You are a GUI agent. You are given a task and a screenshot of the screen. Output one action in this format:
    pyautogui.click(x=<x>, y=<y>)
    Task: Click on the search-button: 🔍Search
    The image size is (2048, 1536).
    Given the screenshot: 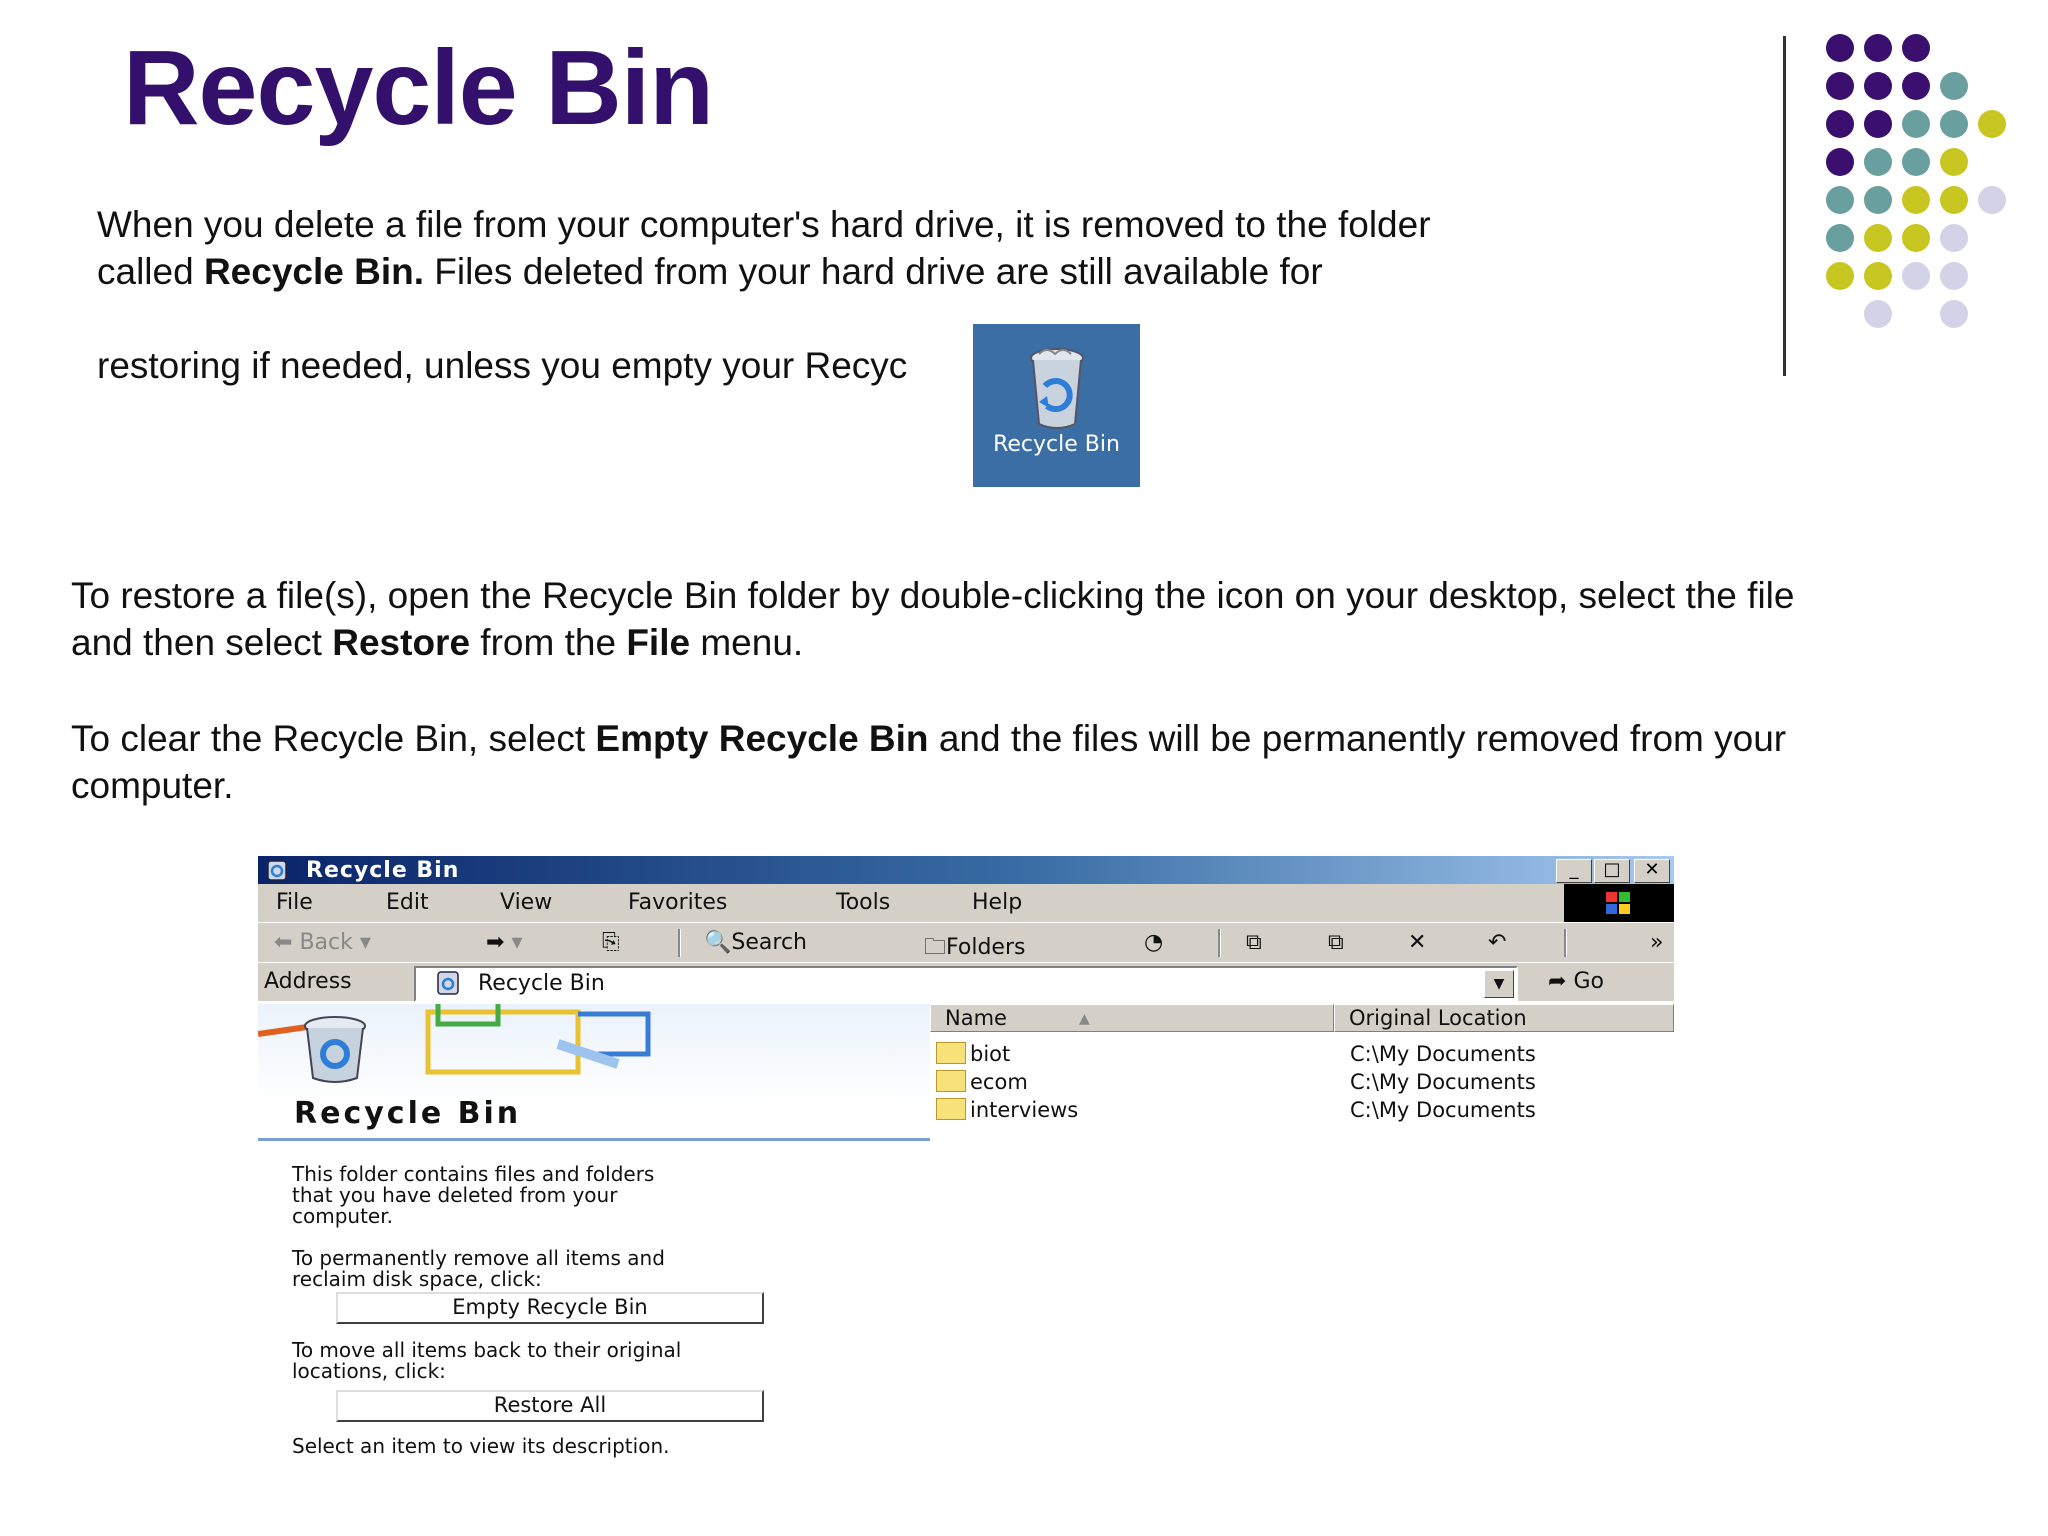 What is the action you would take?
    pyautogui.click(x=755, y=942)
    